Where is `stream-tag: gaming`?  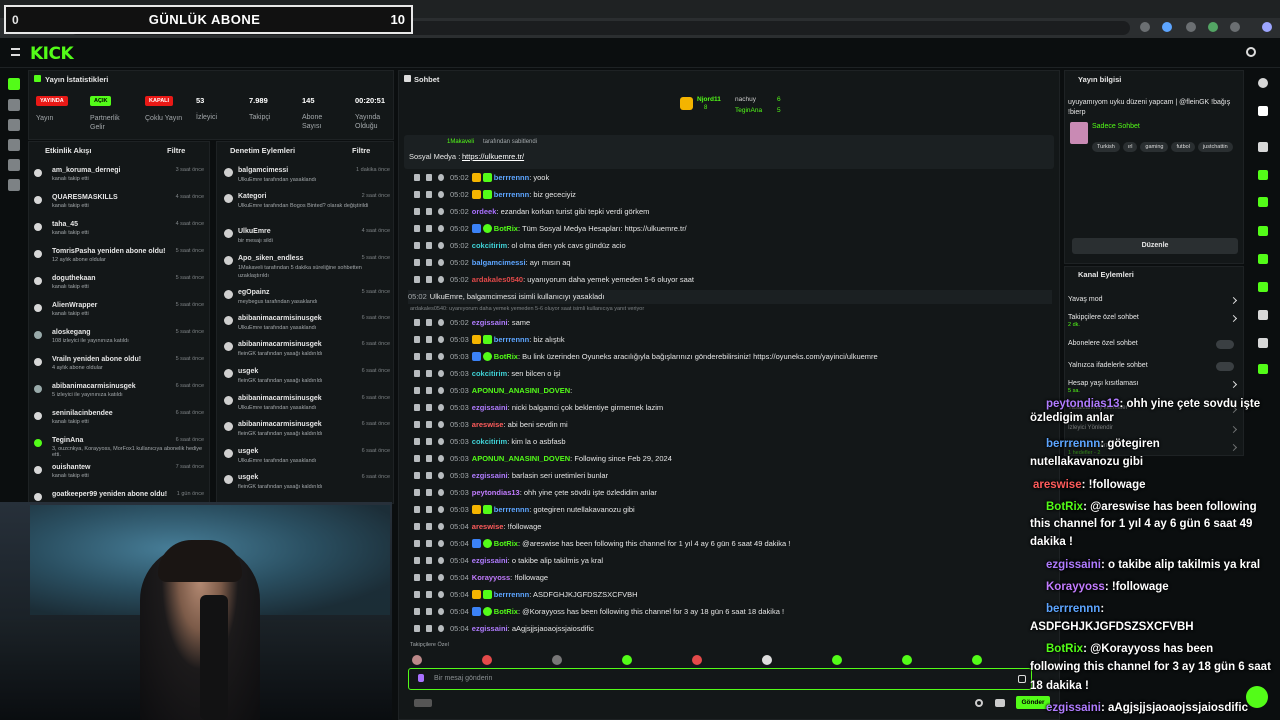 stream-tag: gaming is located at coordinates (1154, 147).